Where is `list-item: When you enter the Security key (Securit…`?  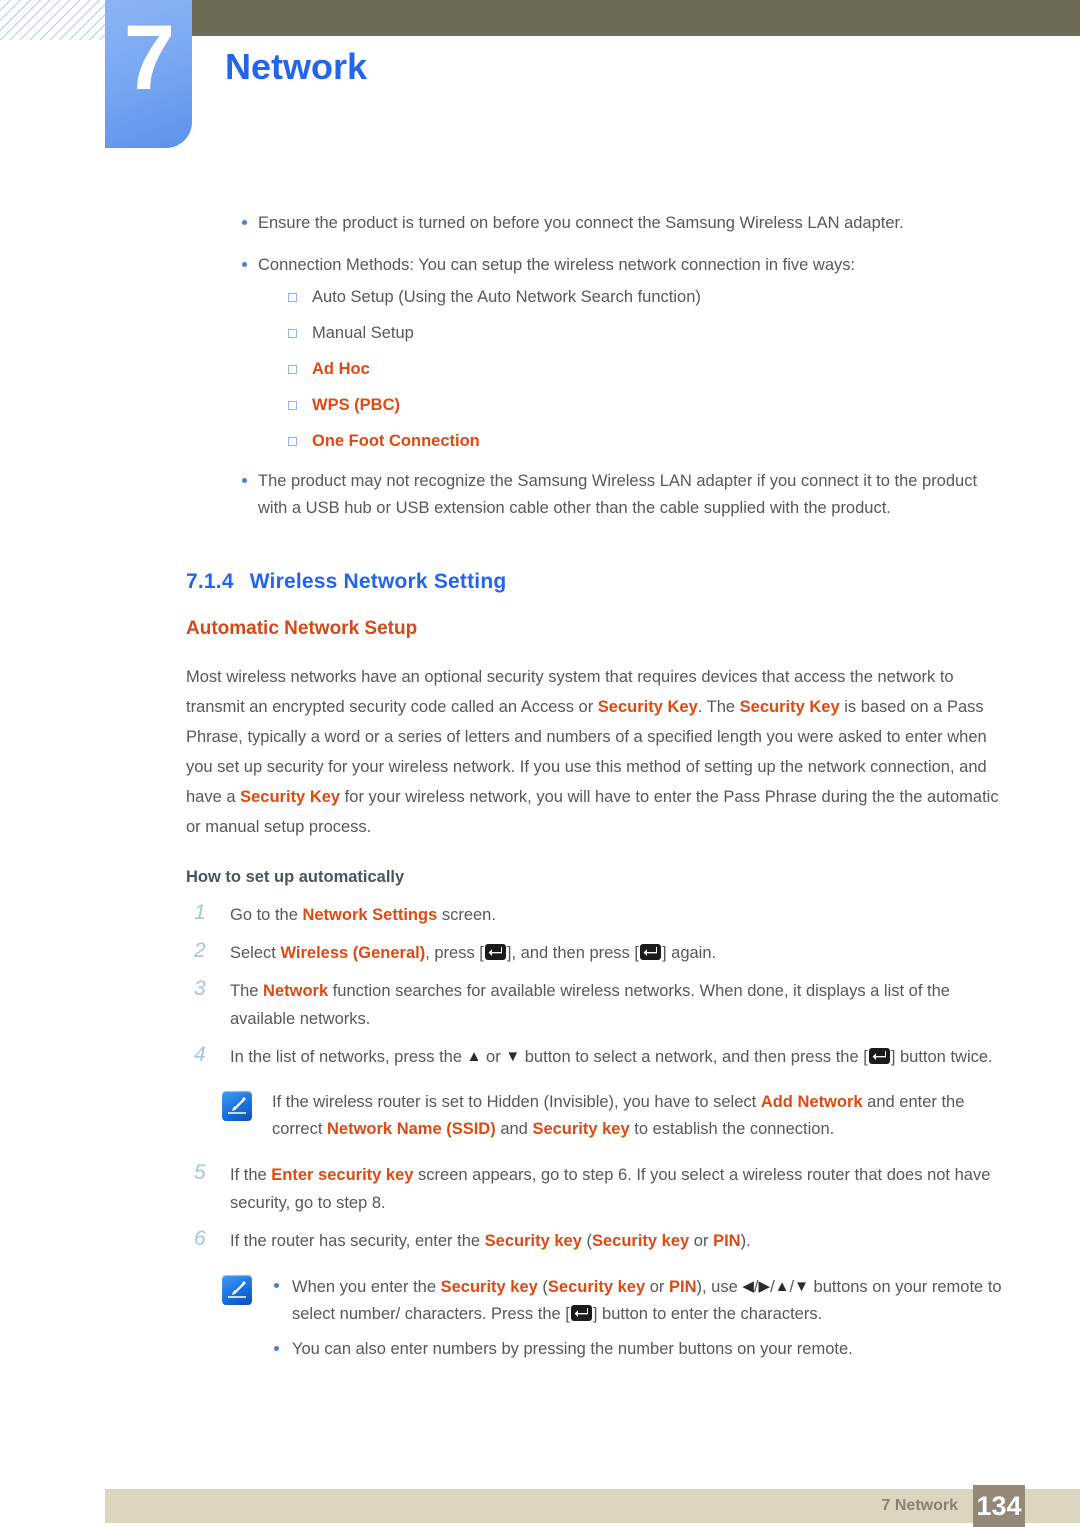
list-item: When you enter the Security key (Securit… is located at coordinates (627, 1300).